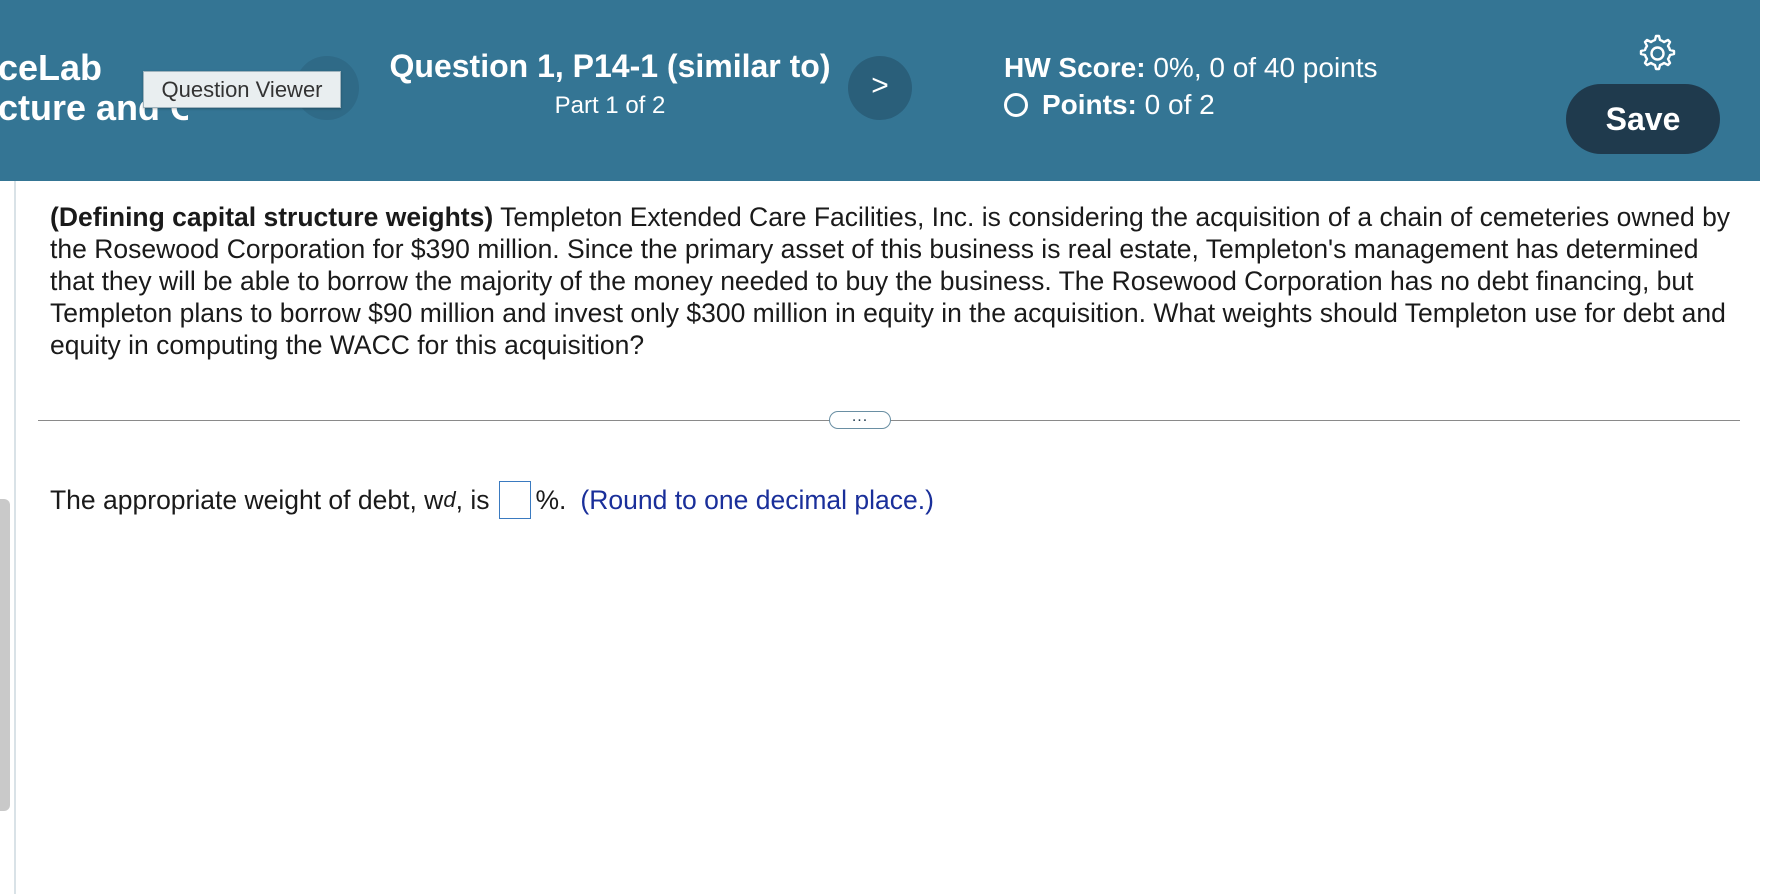  What do you see at coordinates (472, 500) in the screenshot?
I see `answer-suffix: , is` at bounding box center [472, 500].